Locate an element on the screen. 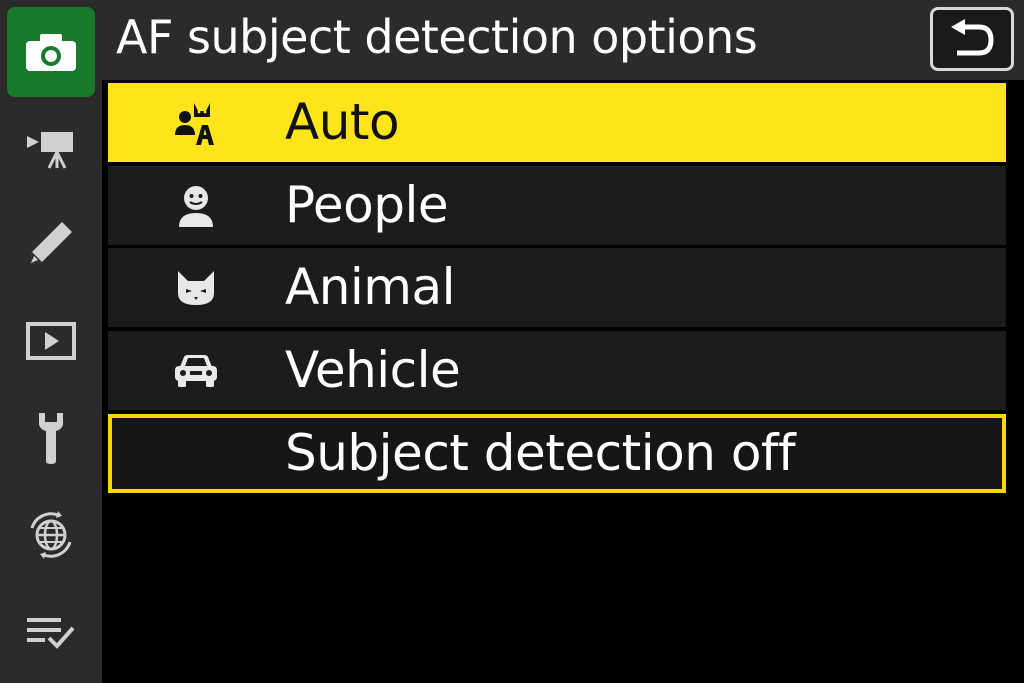 This screenshot has width=1024, height=683. option-label: Subject detection off is located at coordinates (540, 452).